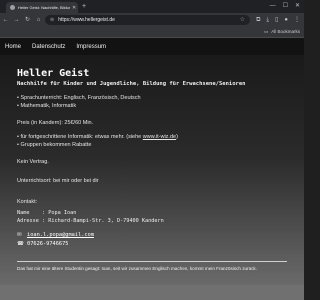  I want to click on window-controls: — ☐ ✕, so click(285, 6).